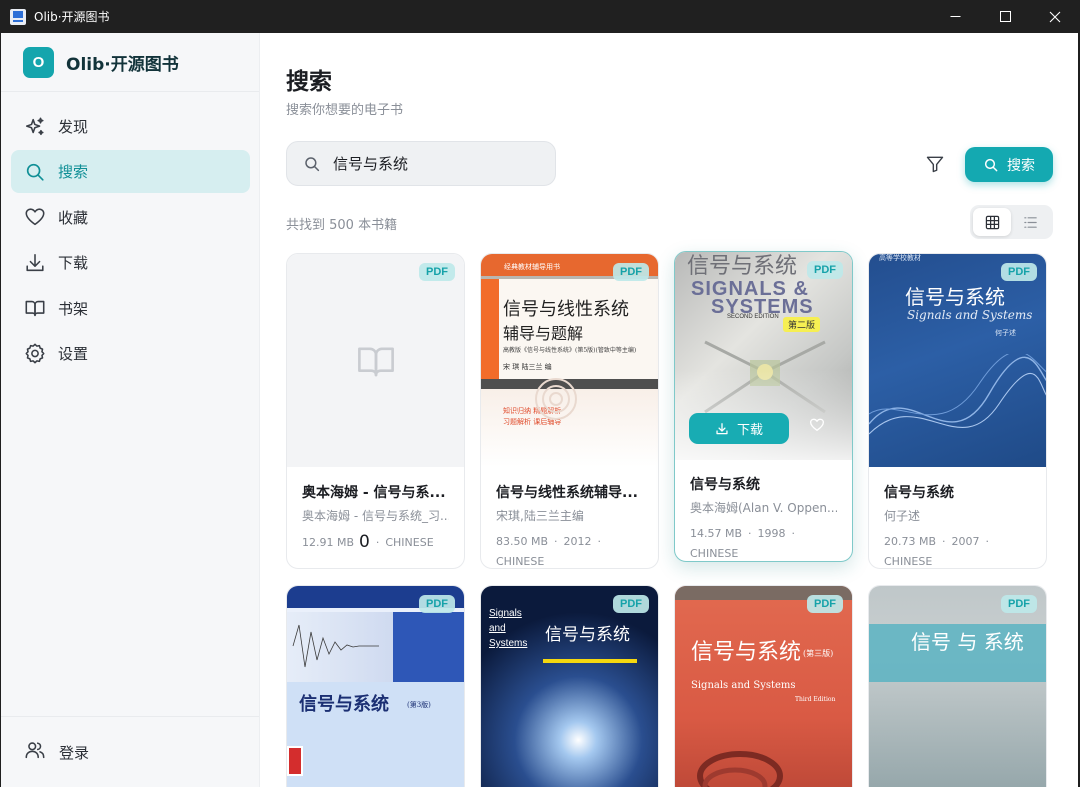 This screenshot has width=1080, height=787. Describe the element at coordinates (35, 127) in the screenshot. I see `sparkles-icon` at that location.